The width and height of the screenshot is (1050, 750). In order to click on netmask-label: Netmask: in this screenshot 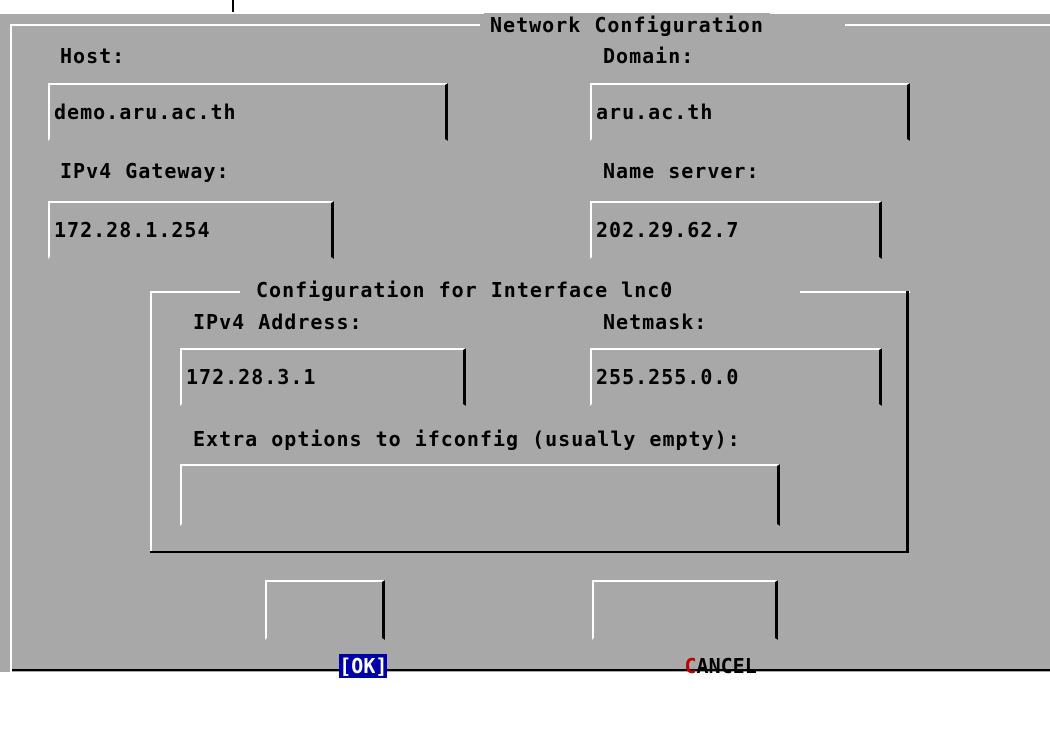, I will do `click(655, 322)`.